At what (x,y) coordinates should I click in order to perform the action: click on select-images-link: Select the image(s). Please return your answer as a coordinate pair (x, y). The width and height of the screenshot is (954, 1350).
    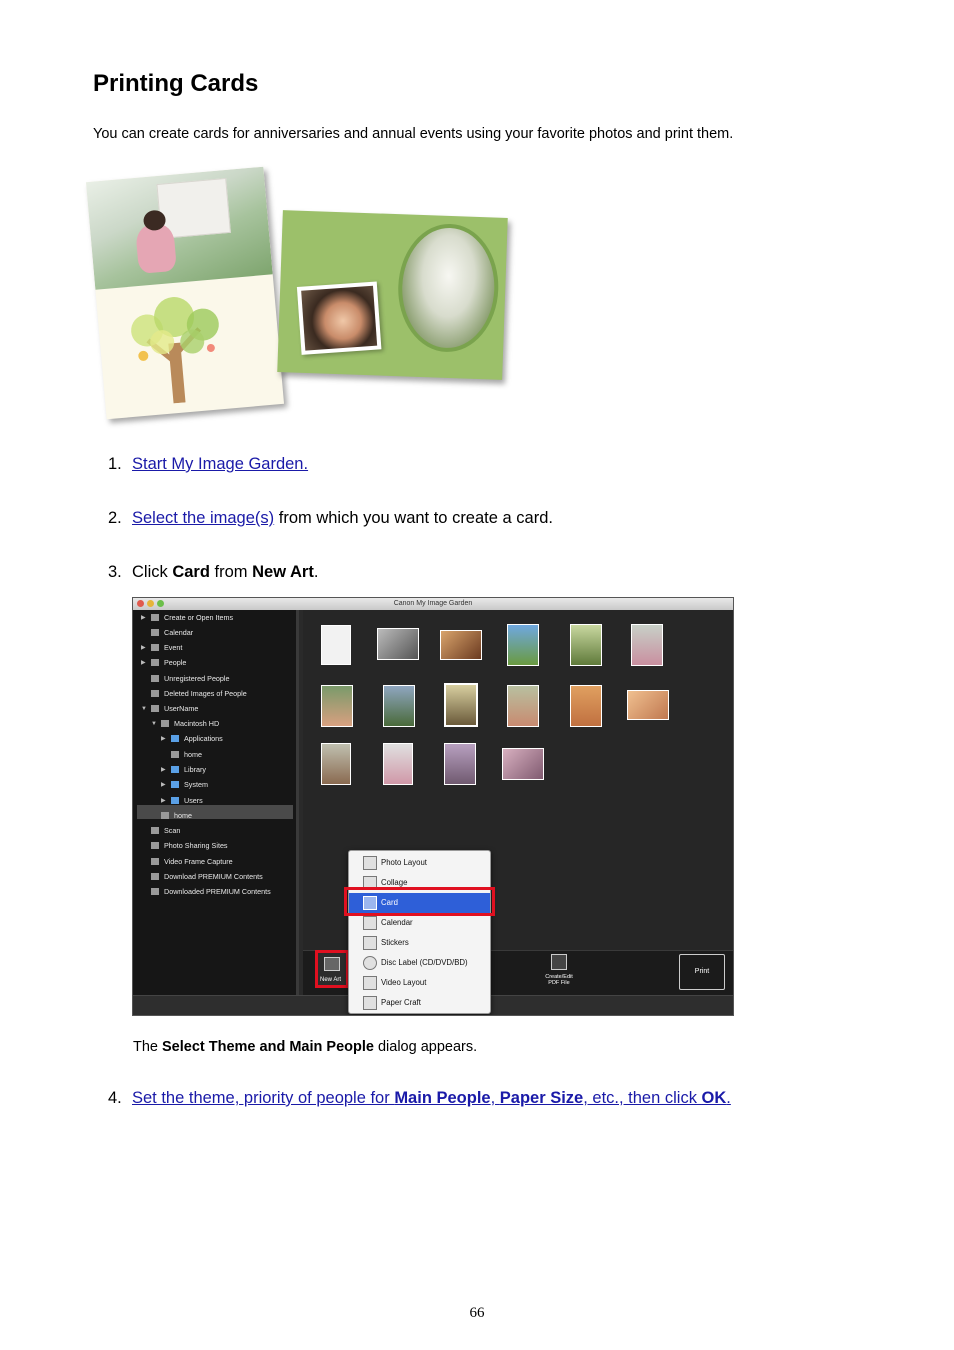
    Looking at the image, I should click on (203, 518).